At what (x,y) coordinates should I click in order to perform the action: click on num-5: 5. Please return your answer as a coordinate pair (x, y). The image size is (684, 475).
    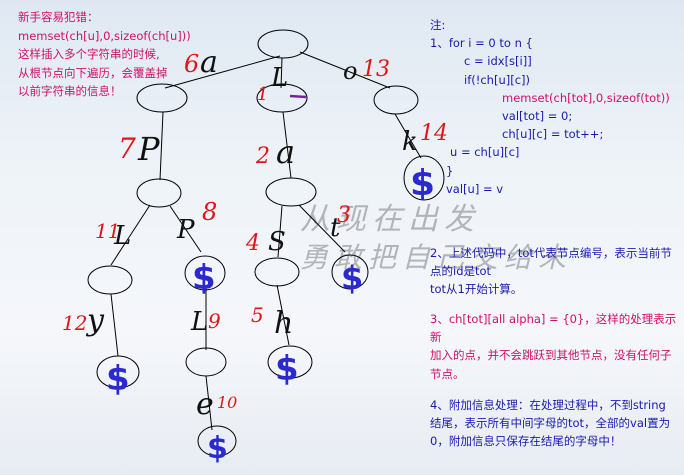
    Looking at the image, I should click on (257, 315).